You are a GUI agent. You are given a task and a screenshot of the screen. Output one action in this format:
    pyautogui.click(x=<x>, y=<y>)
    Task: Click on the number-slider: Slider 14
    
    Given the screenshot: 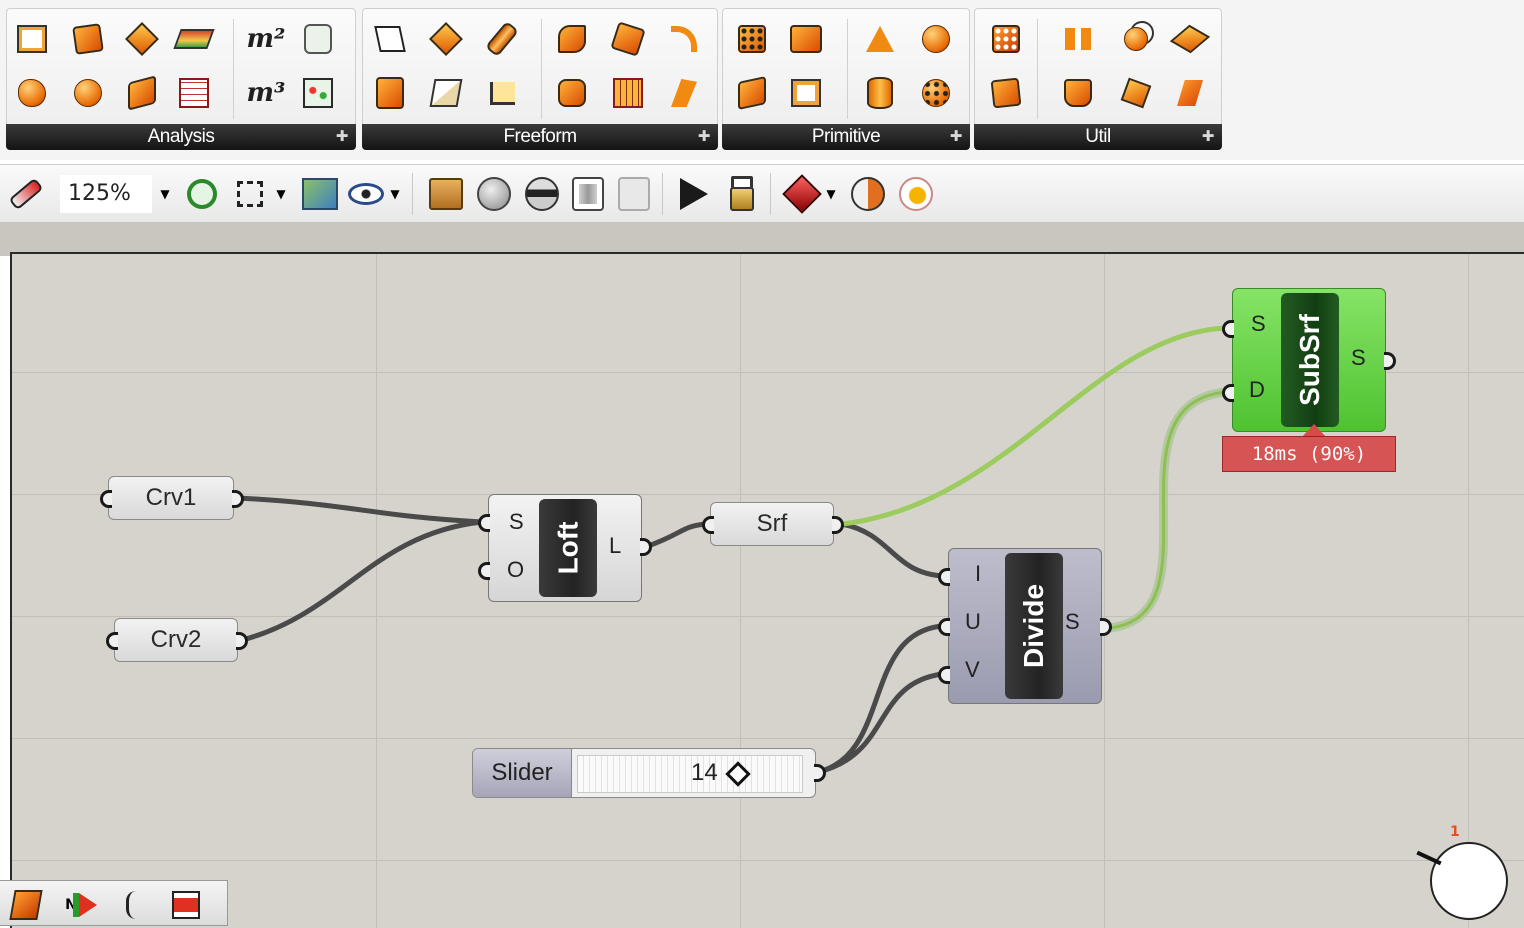 What is the action you would take?
    pyautogui.click(x=644, y=773)
    